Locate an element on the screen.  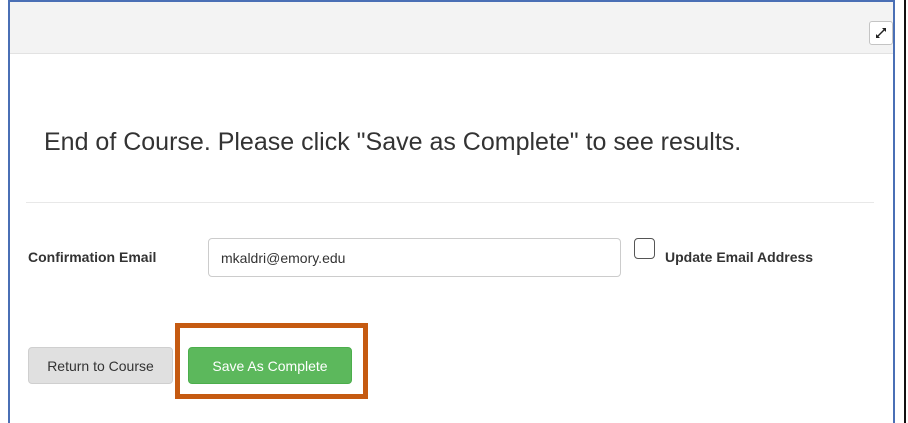
update-email-checkbox is located at coordinates (644, 248).